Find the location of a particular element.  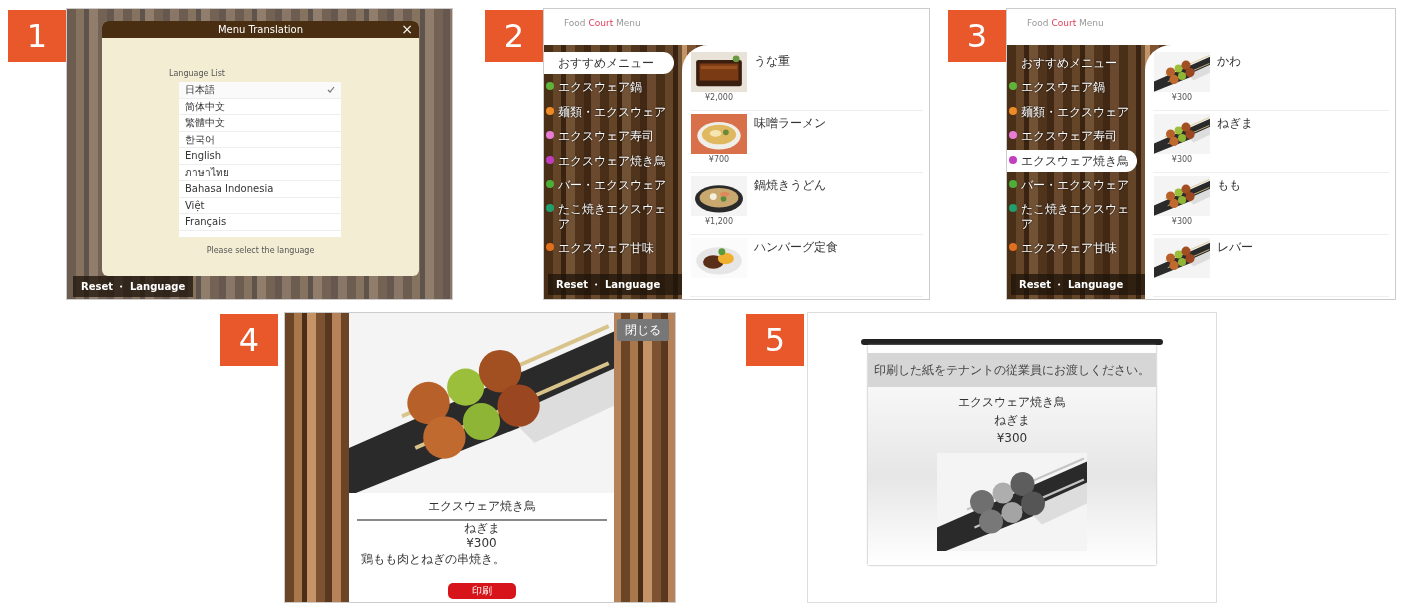

item-price: ¥1,200 is located at coordinates (719, 222).